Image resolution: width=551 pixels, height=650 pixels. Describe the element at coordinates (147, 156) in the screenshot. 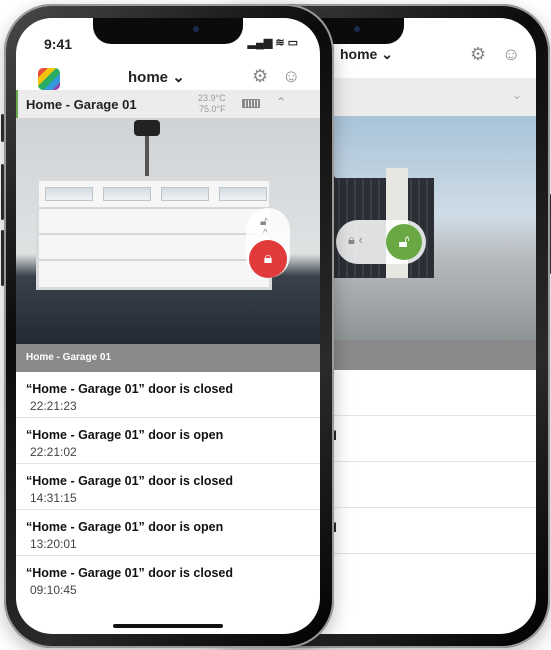

I see `opener-rail` at that location.